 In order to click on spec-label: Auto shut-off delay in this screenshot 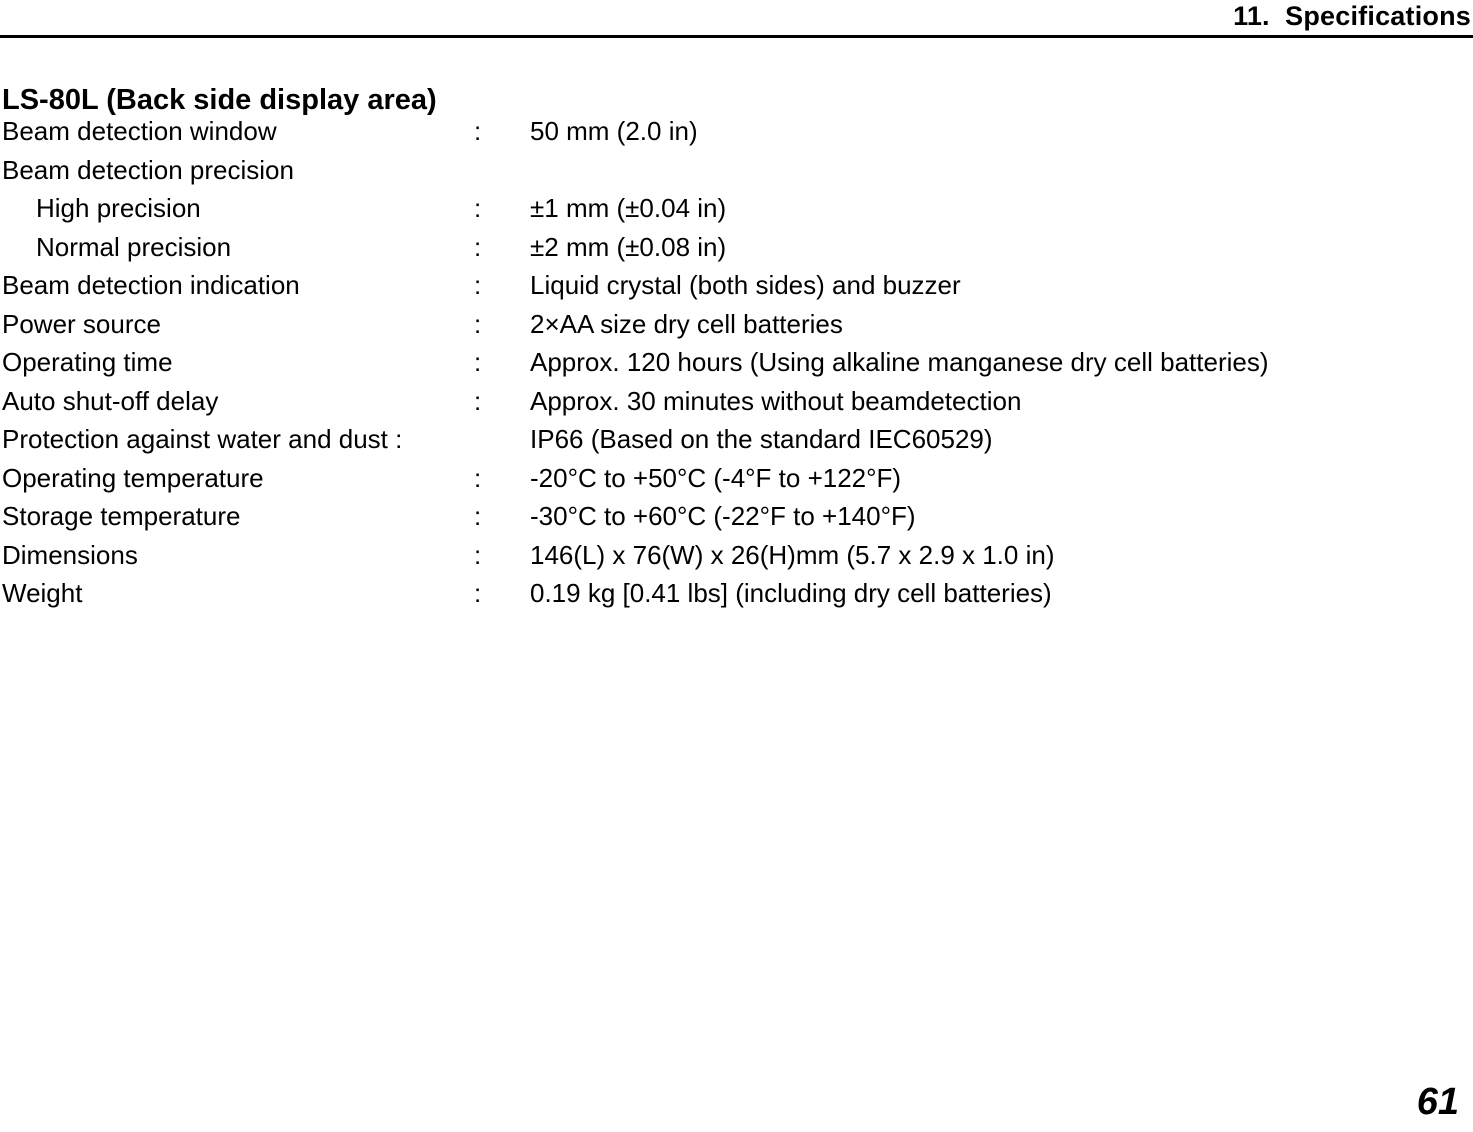, I will do `click(110, 400)`.